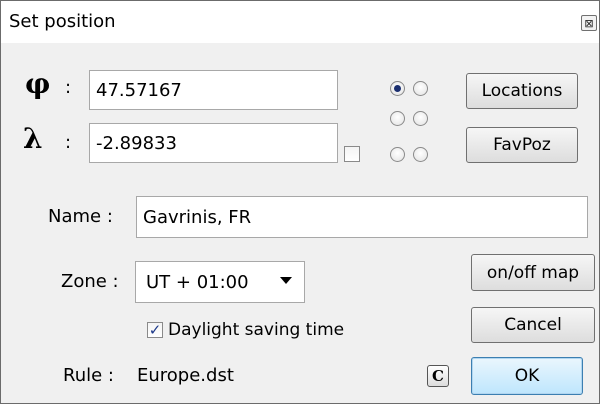 This screenshot has width=601, height=405. What do you see at coordinates (256, 330) in the screenshot?
I see `daylight-label: Daylight saving time` at bounding box center [256, 330].